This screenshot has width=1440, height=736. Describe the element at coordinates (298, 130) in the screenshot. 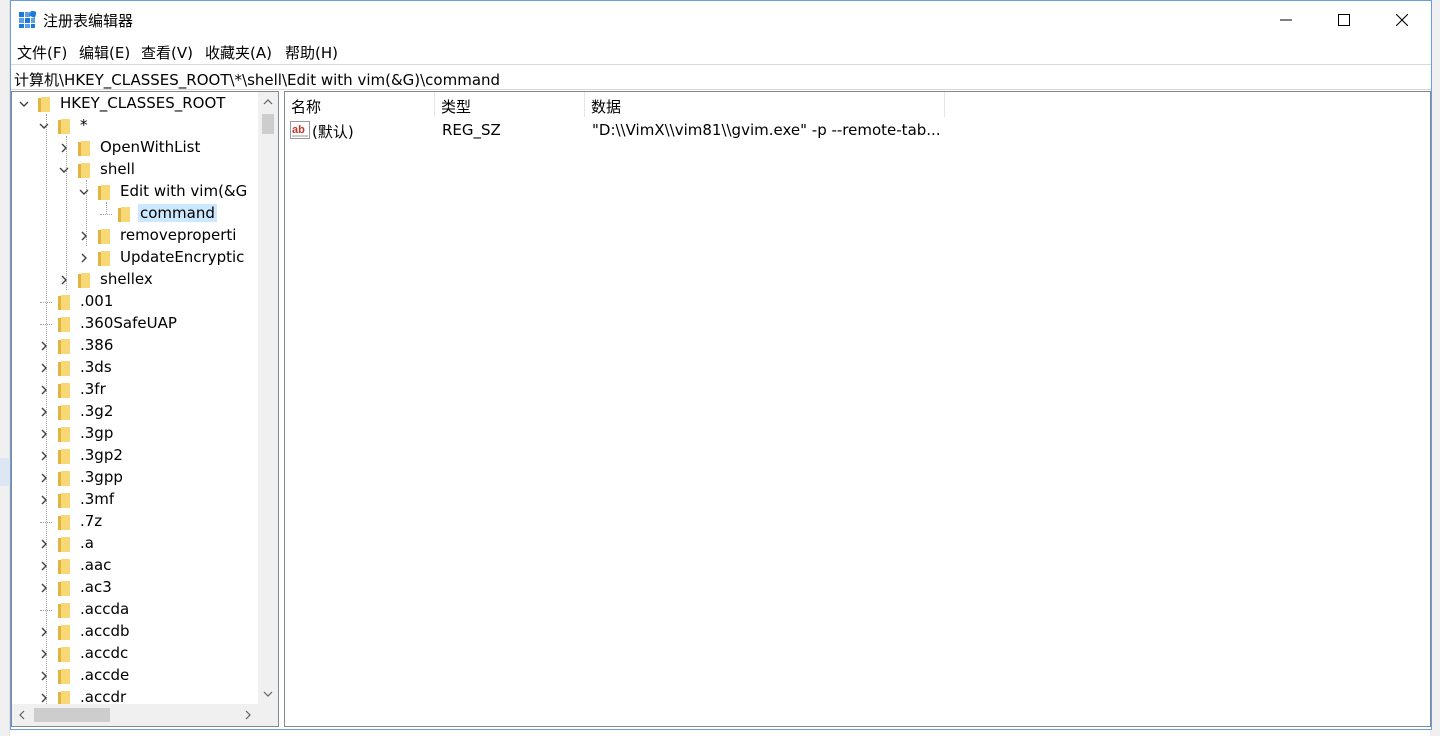

I see `svg-text: ab` at that location.